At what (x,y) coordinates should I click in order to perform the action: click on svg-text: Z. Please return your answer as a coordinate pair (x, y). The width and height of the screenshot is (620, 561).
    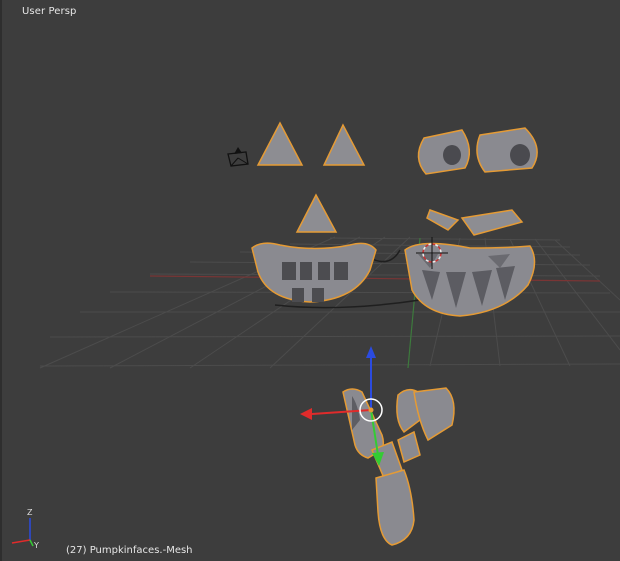
    Looking at the image, I should click on (30, 512).